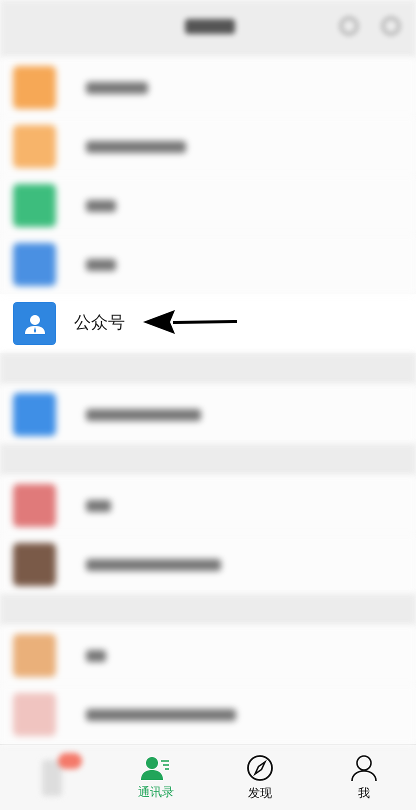 The height and width of the screenshot is (810, 416). I want to click on contacts-icon, so click(156, 767).